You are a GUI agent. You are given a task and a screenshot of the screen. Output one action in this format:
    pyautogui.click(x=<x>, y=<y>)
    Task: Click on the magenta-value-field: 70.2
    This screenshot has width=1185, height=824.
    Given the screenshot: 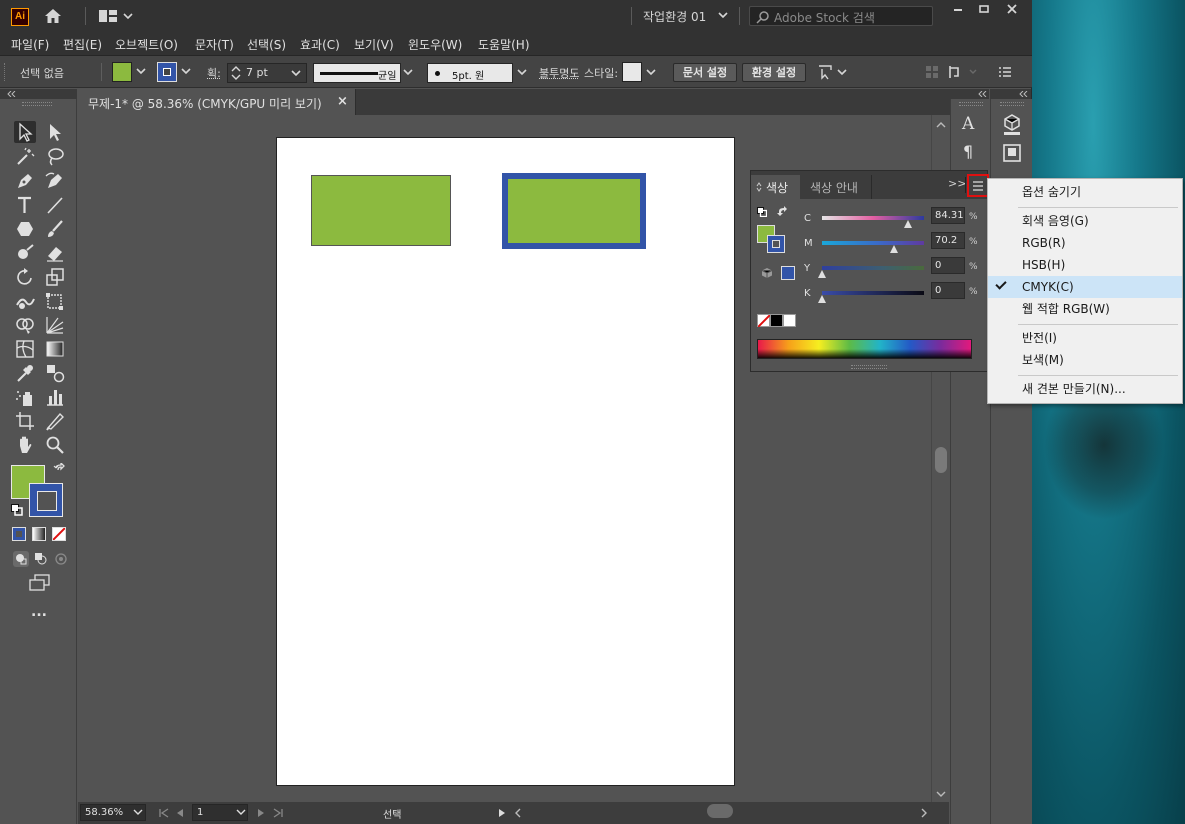 What is the action you would take?
    pyautogui.click(x=948, y=240)
    